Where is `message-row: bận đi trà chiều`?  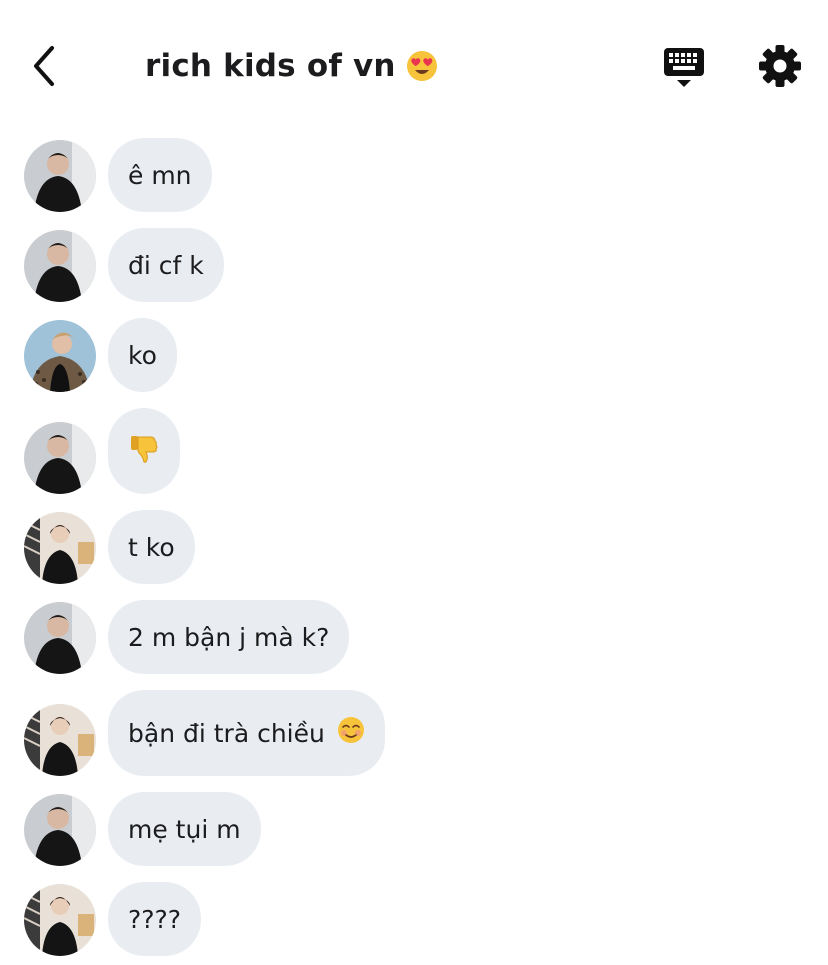 message-row: bận đi trà chiều is located at coordinates (414, 733).